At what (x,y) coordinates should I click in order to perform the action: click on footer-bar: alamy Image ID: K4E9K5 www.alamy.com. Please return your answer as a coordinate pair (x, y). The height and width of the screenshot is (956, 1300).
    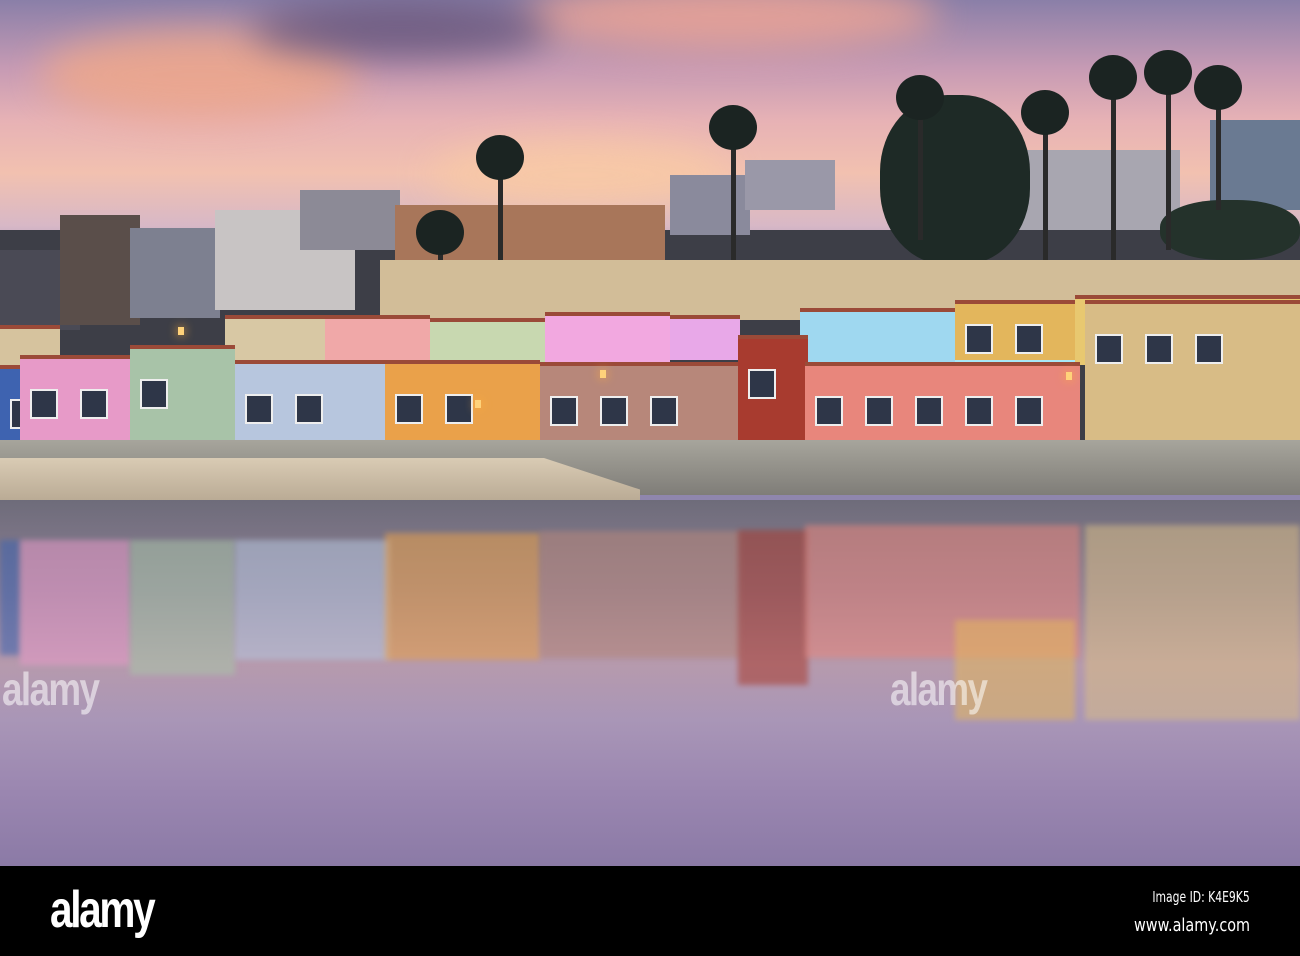
    Looking at the image, I should click on (650, 911).